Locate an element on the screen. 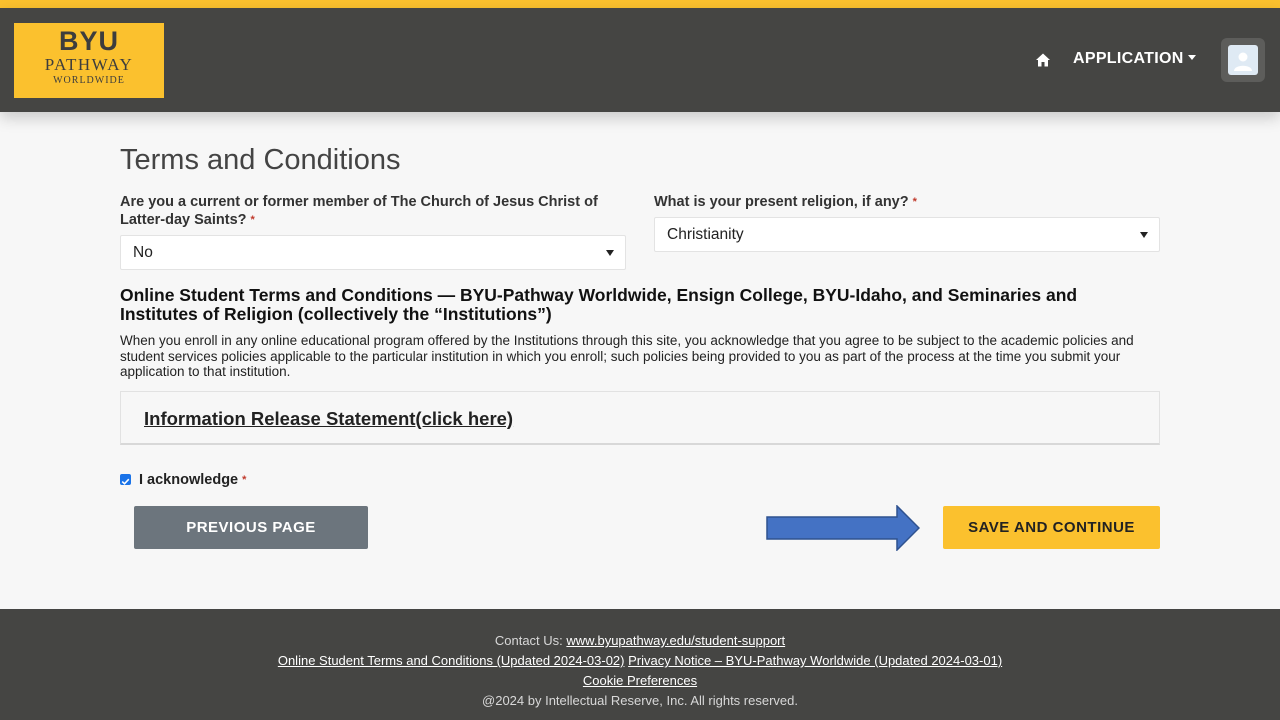 The image size is (1280, 720). acknowledge-label: I acknowledge * is located at coordinates (192, 480).